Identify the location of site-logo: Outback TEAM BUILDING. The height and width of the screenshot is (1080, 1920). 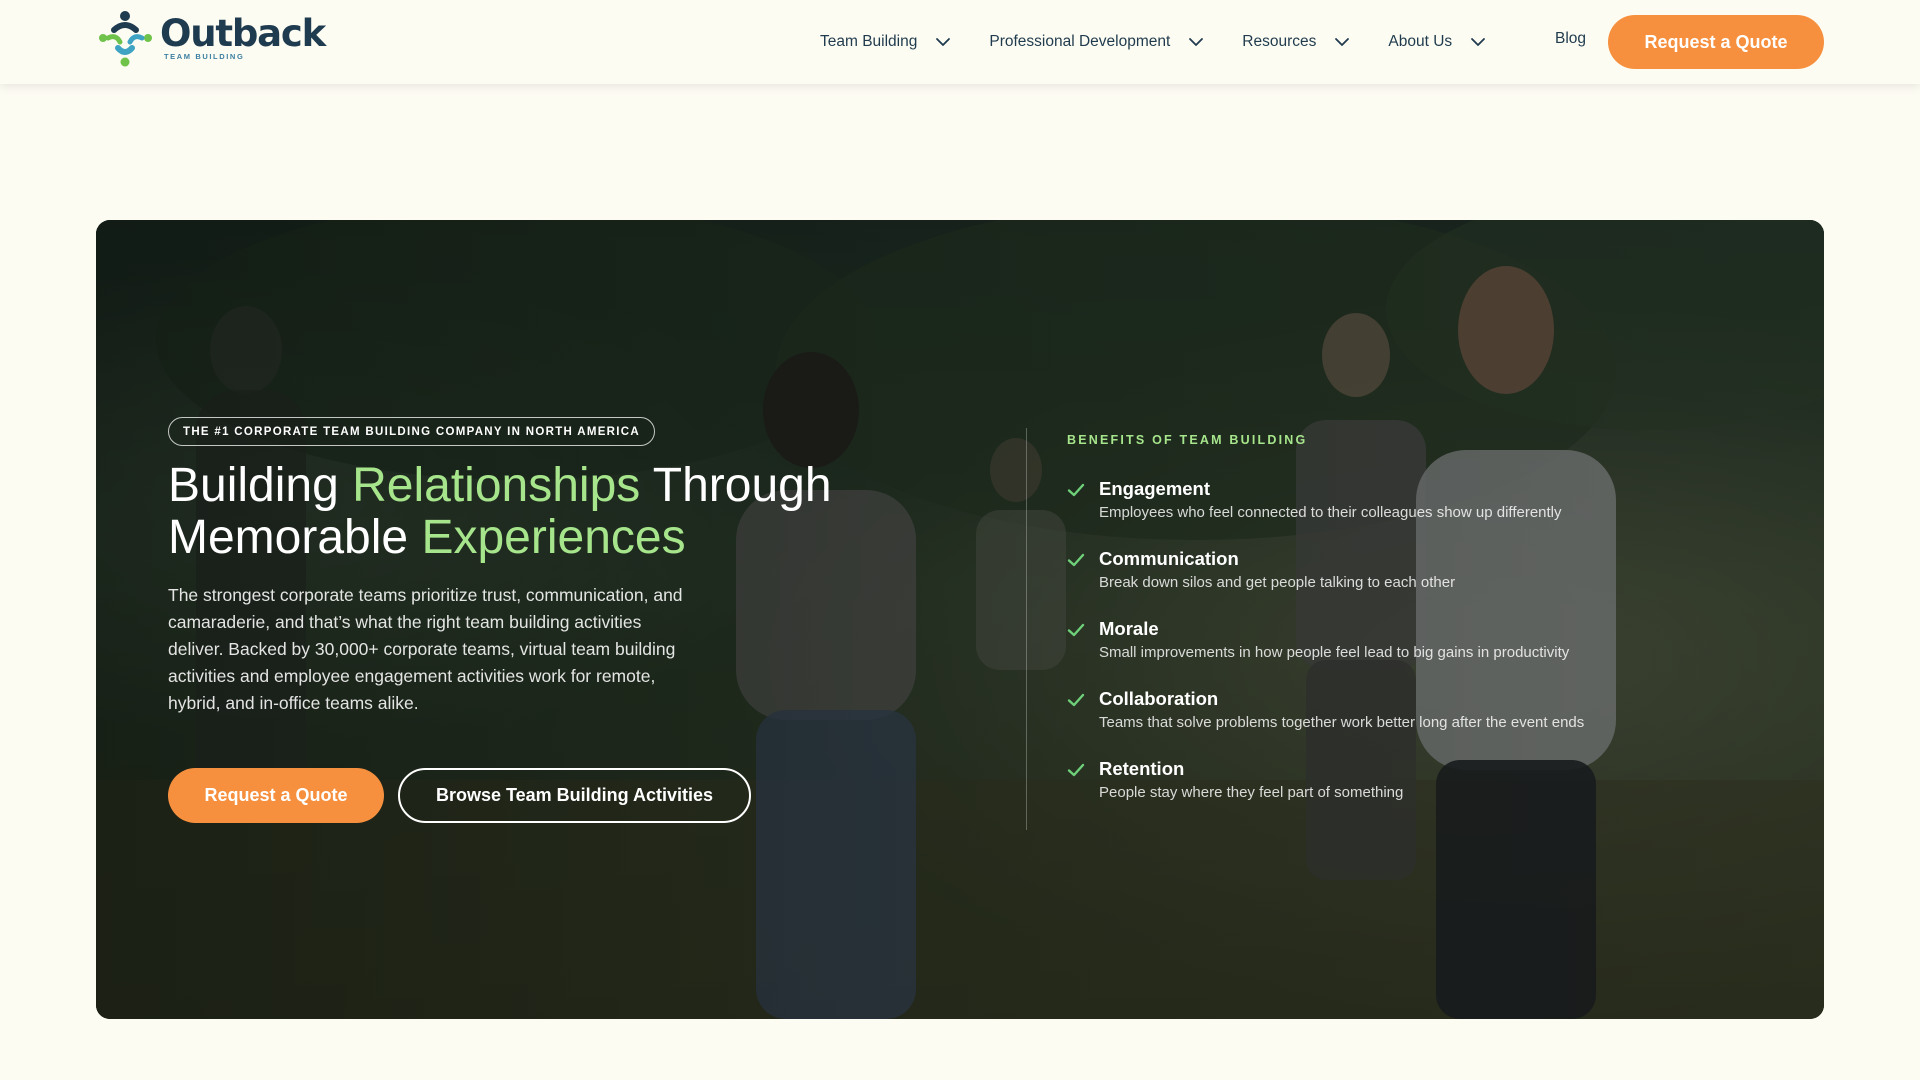
(210, 38).